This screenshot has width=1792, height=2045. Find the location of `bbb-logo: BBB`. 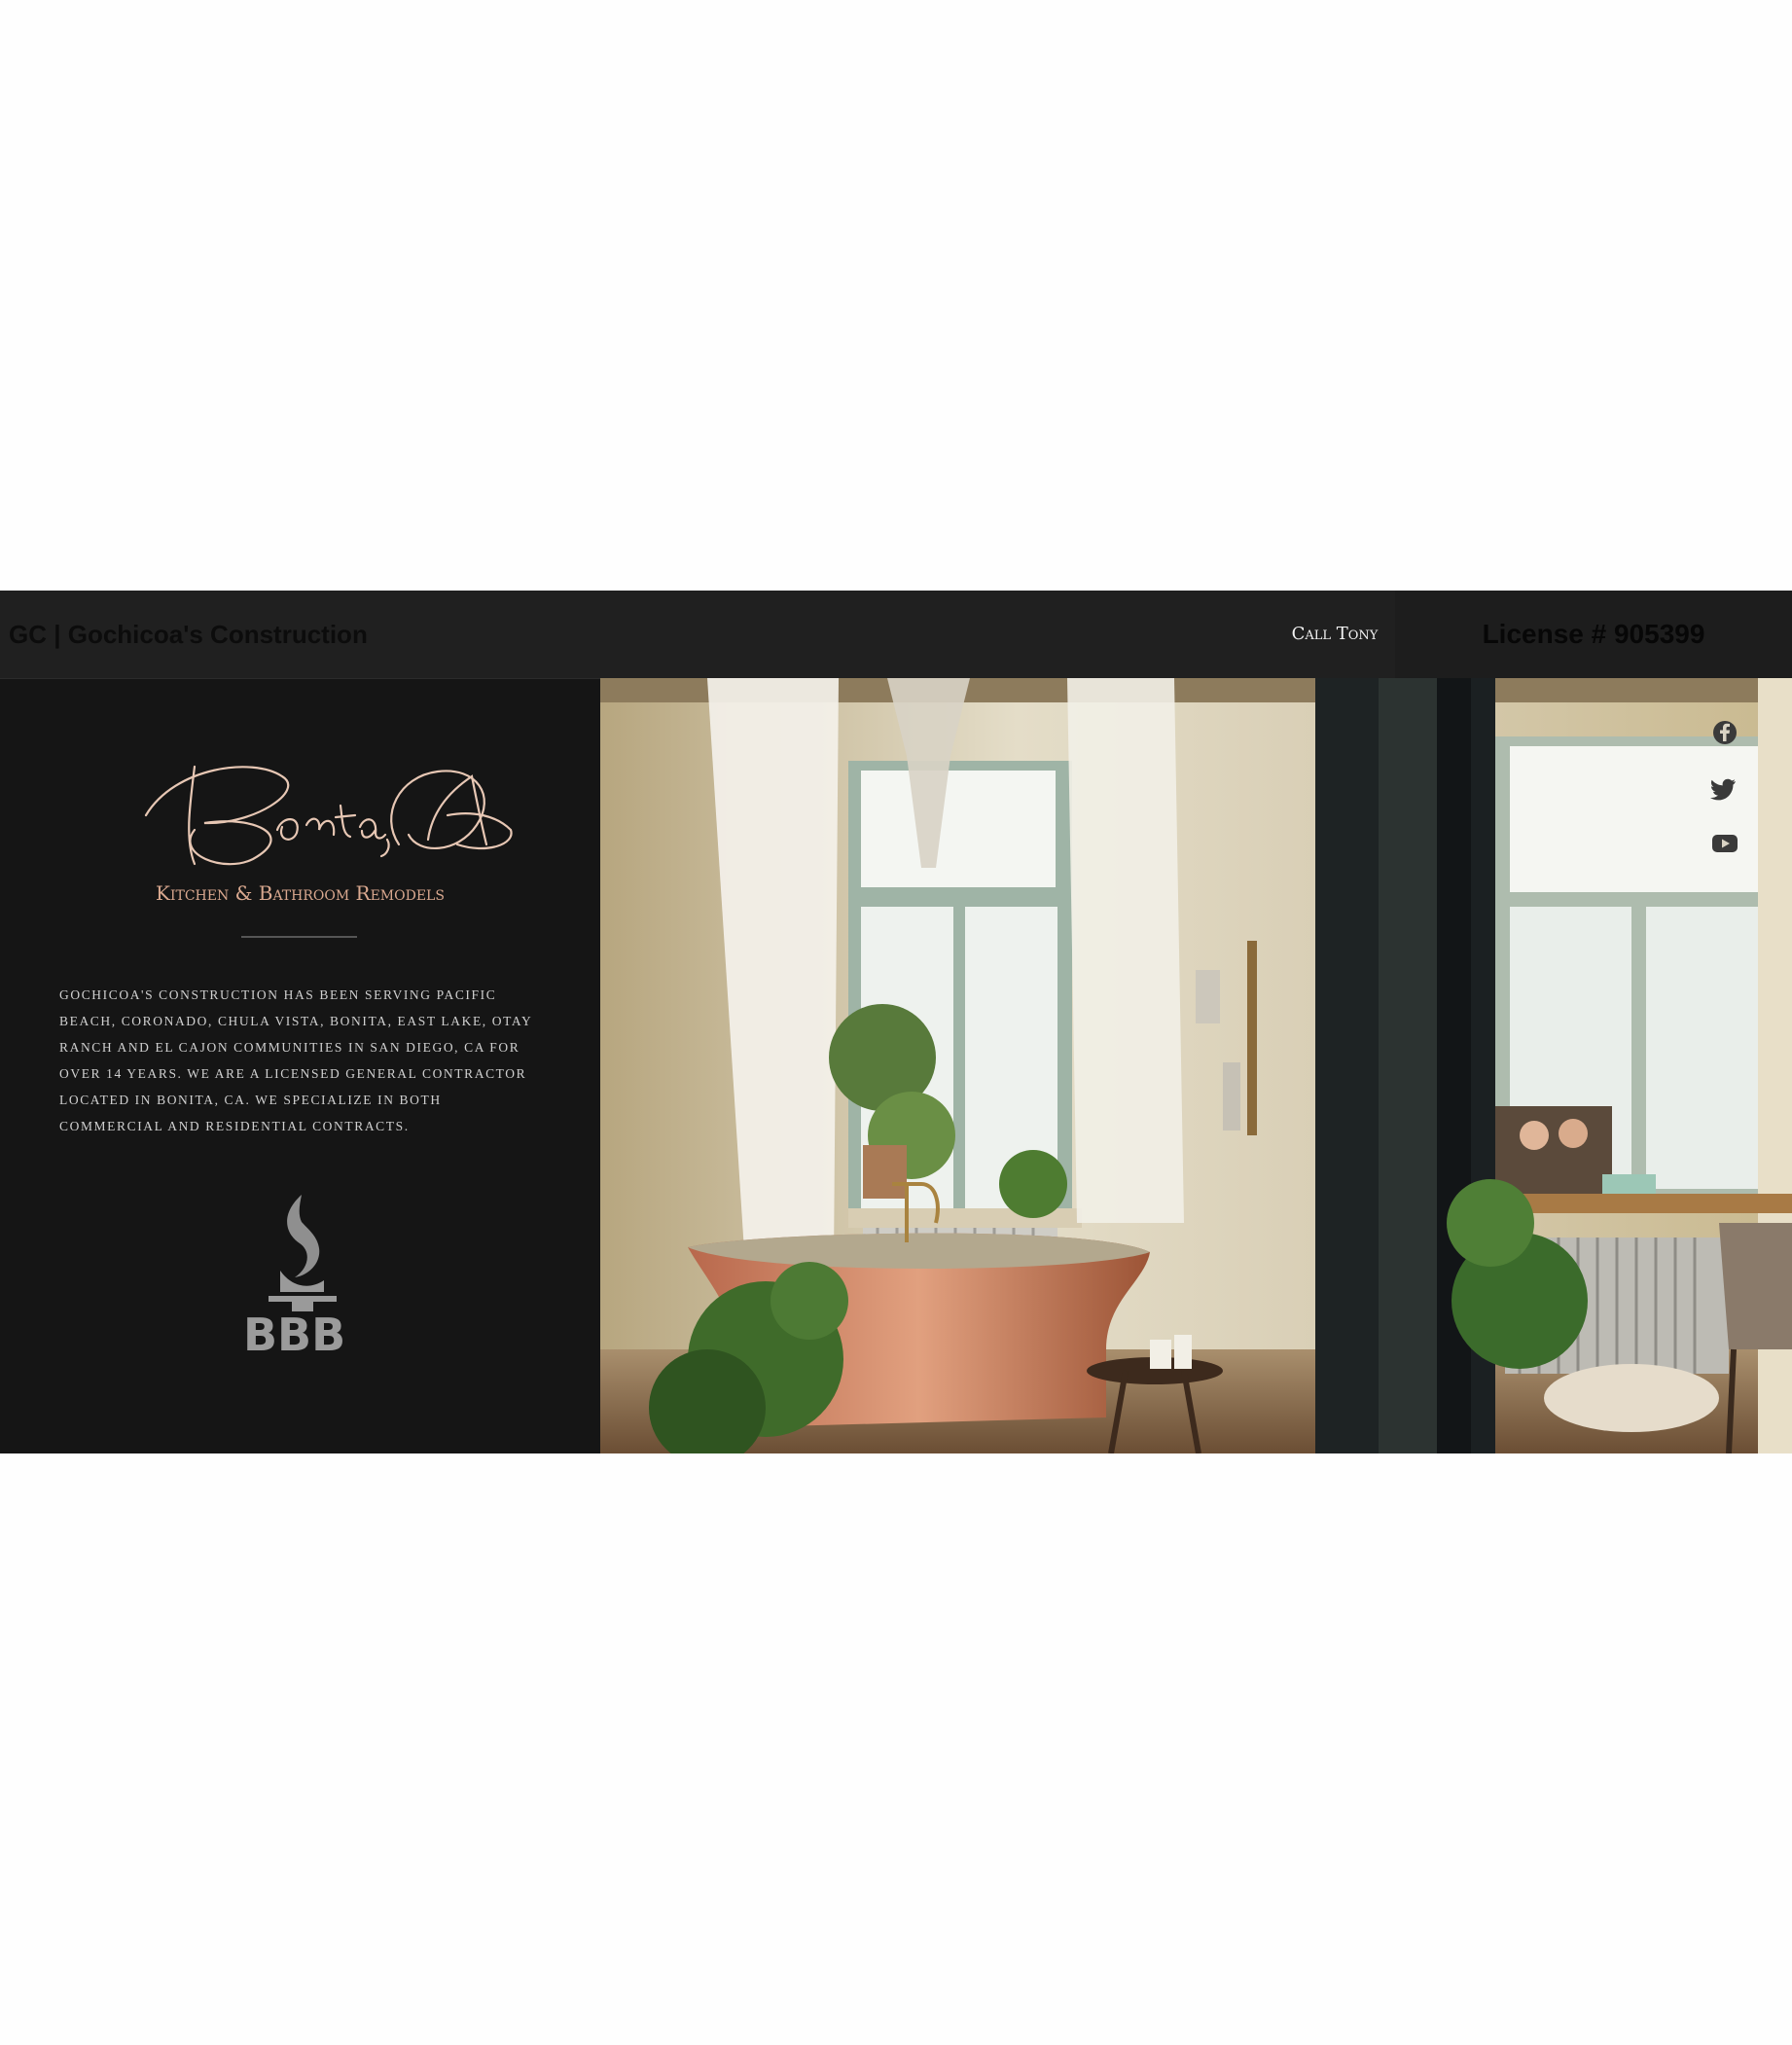

bbb-logo: BBB is located at coordinates (294, 1275).